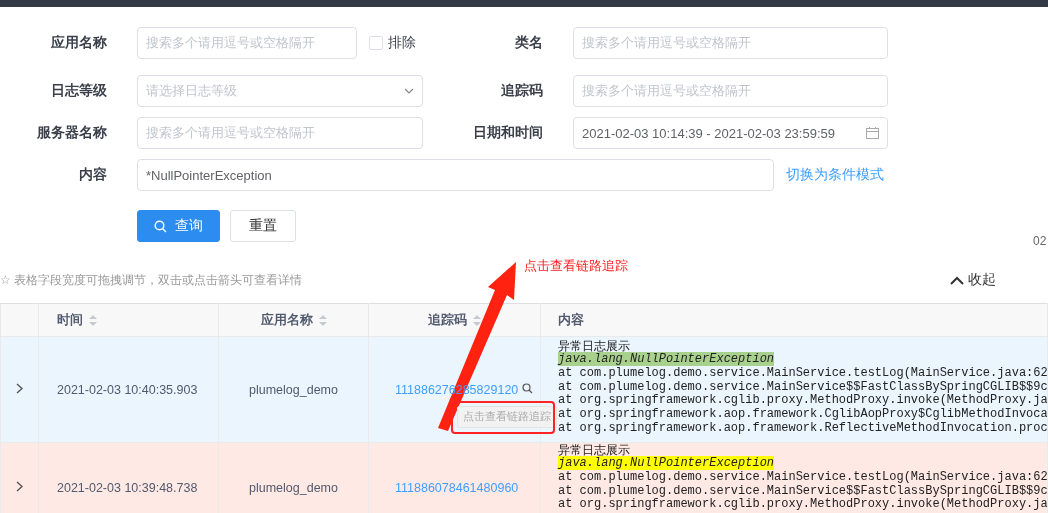  Describe the element at coordinates (571, 320) in the screenshot. I see `column-header: 内容` at that location.